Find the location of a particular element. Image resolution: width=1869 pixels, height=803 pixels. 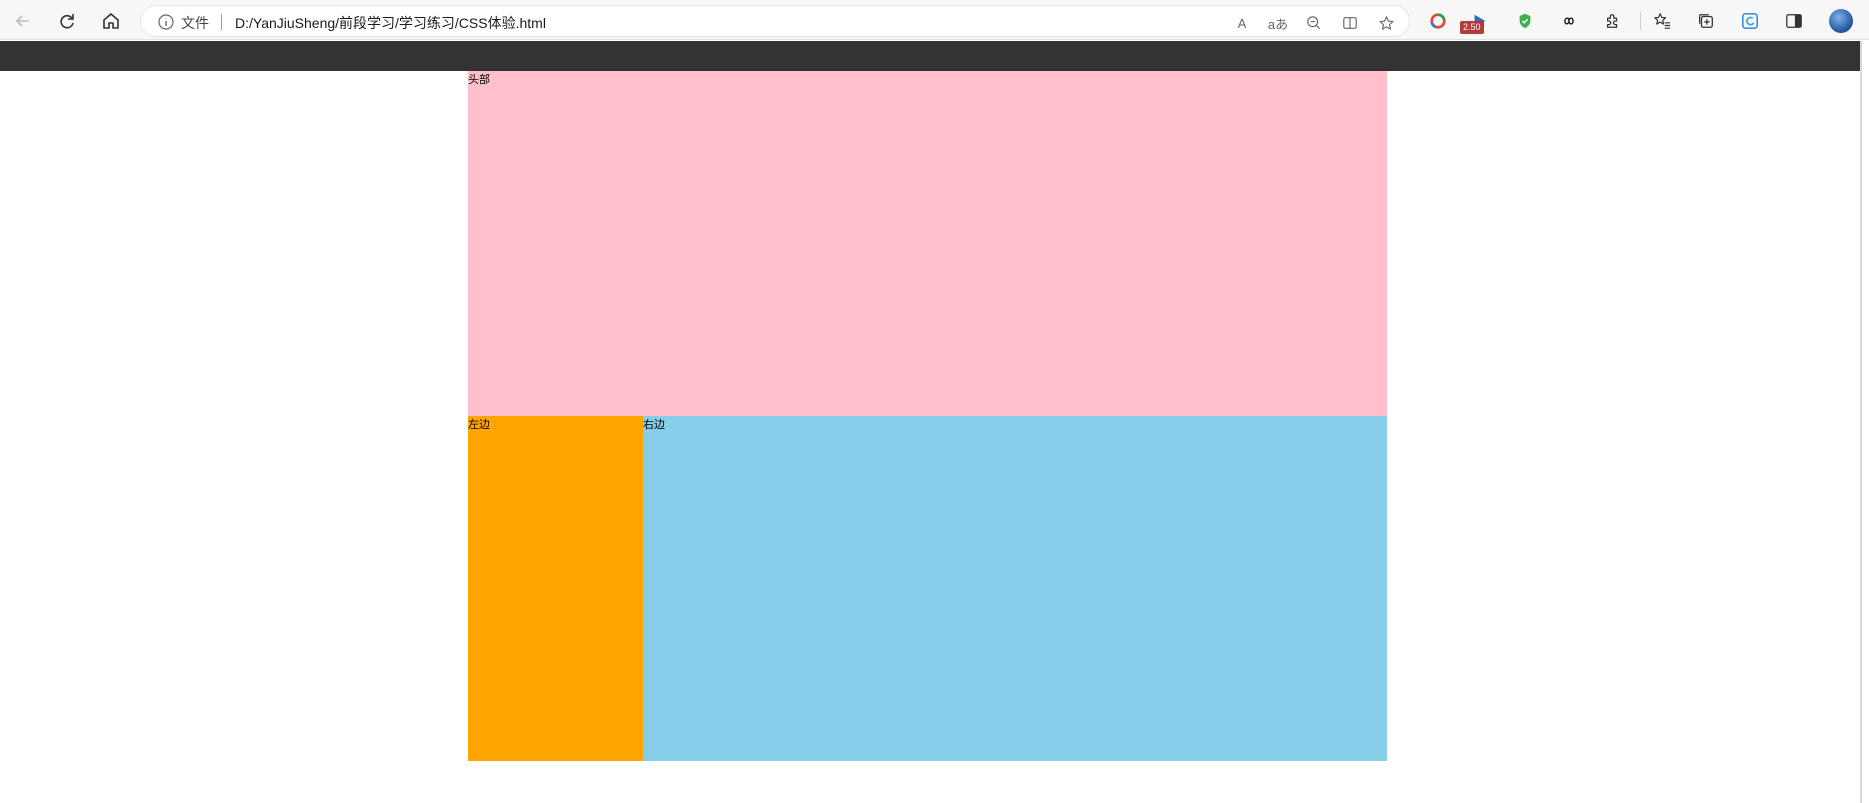

address-separator is located at coordinates (221, 22).